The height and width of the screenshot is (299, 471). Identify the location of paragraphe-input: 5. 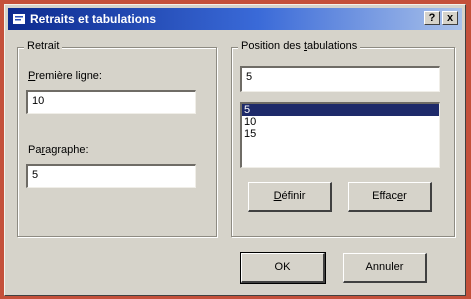
(111, 176).